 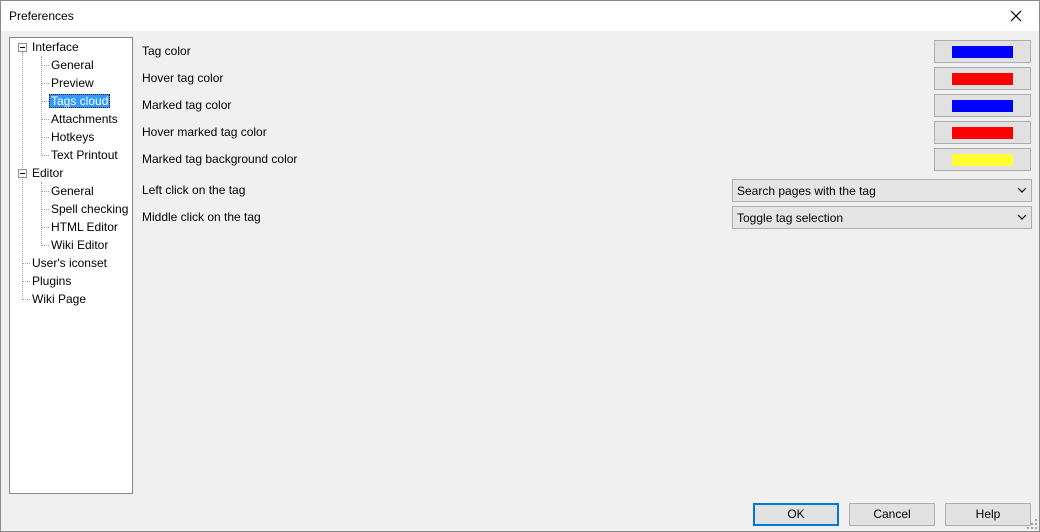 I want to click on hover-marked-tag-color-button, so click(x=982, y=132).